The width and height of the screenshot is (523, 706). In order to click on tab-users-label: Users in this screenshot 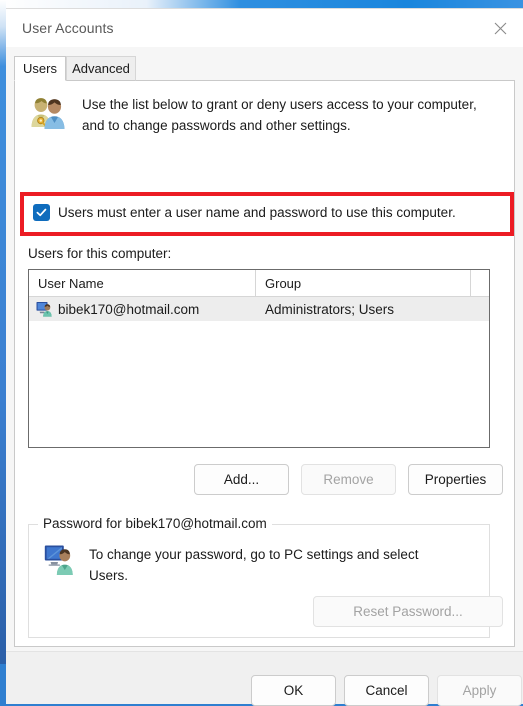, I will do `click(40, 68)`.